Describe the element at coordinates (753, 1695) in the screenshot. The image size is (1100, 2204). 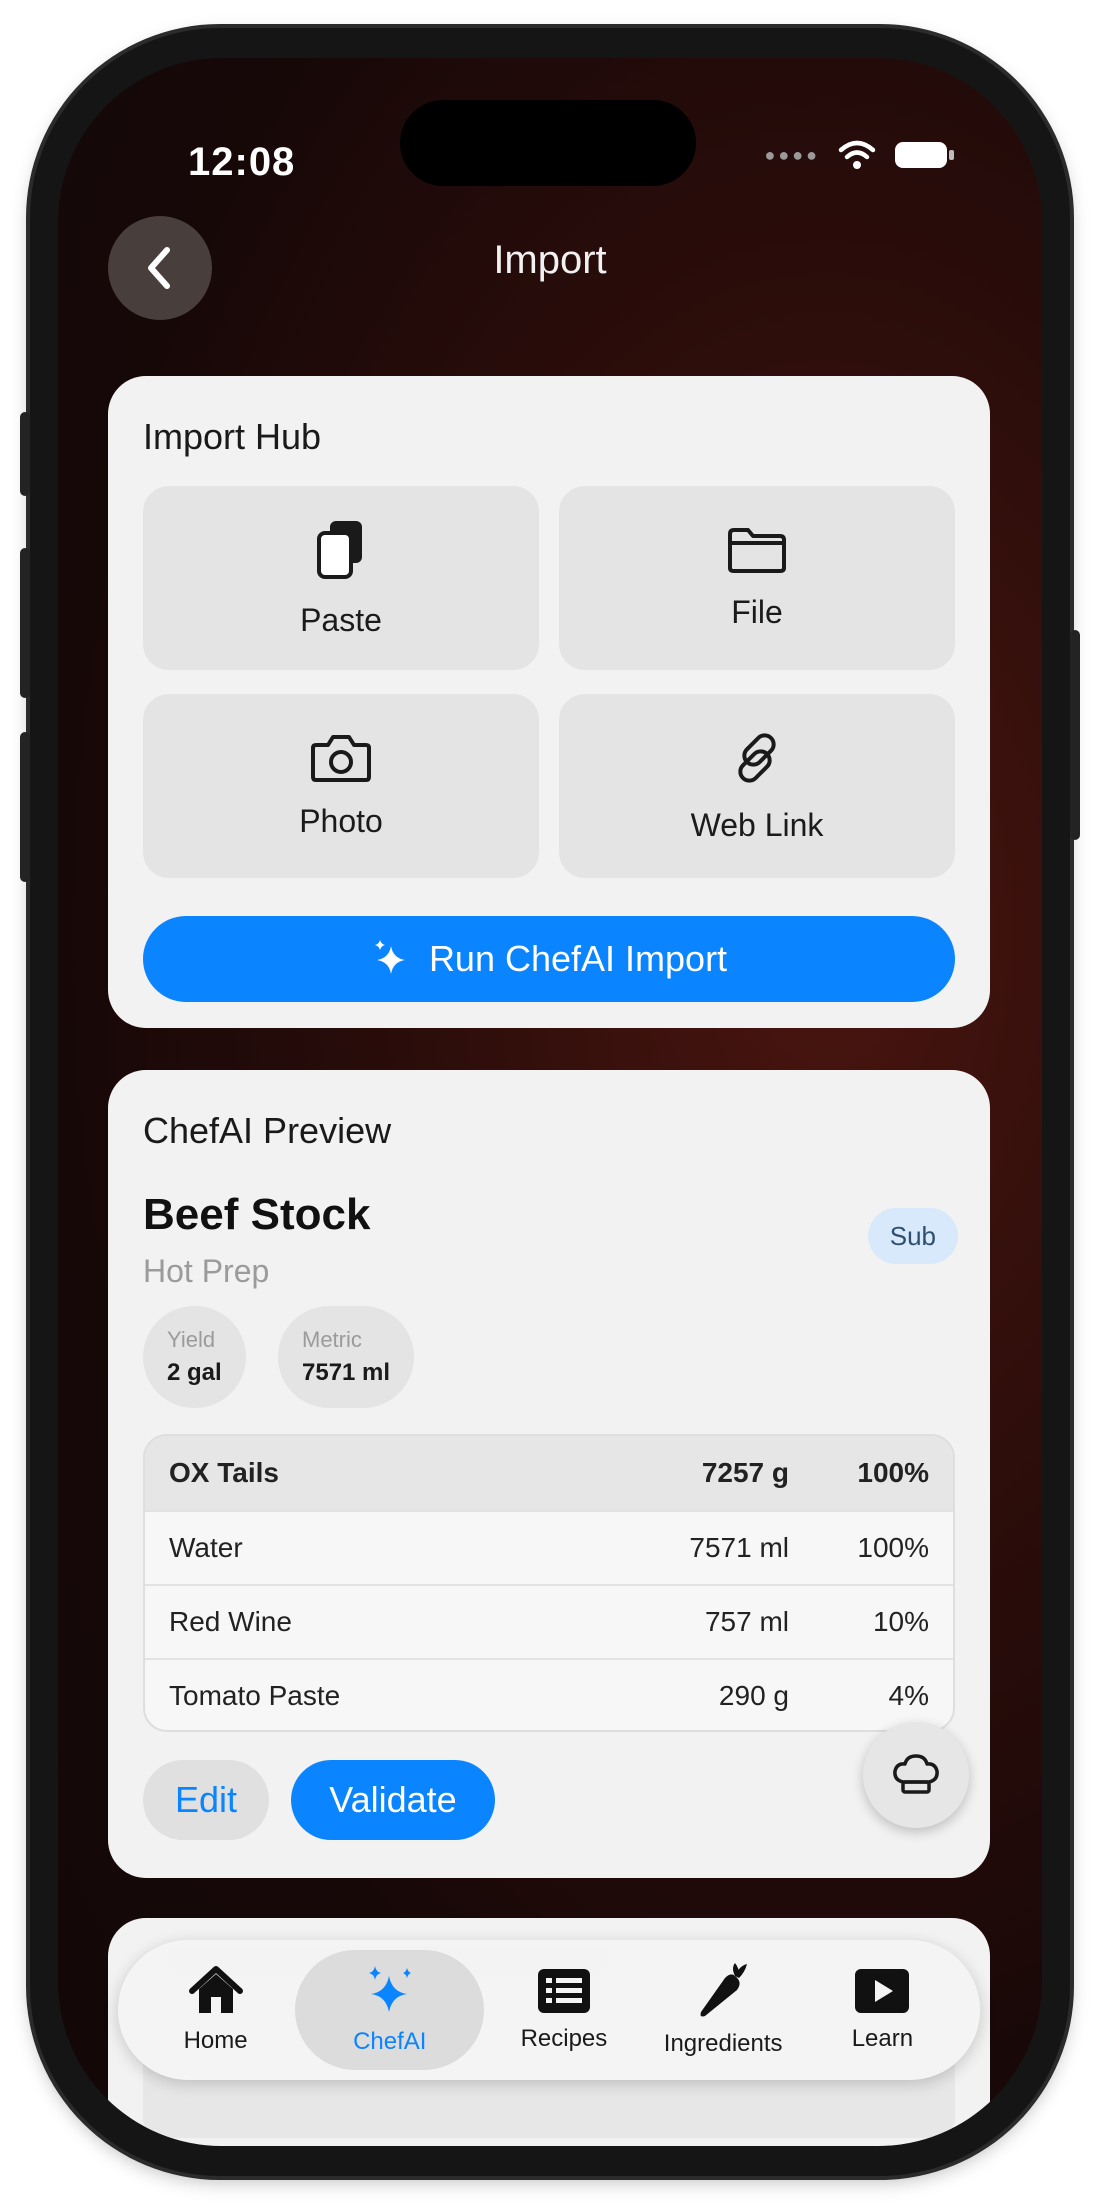
I see `ingredient-amount: 290 g` at that location.